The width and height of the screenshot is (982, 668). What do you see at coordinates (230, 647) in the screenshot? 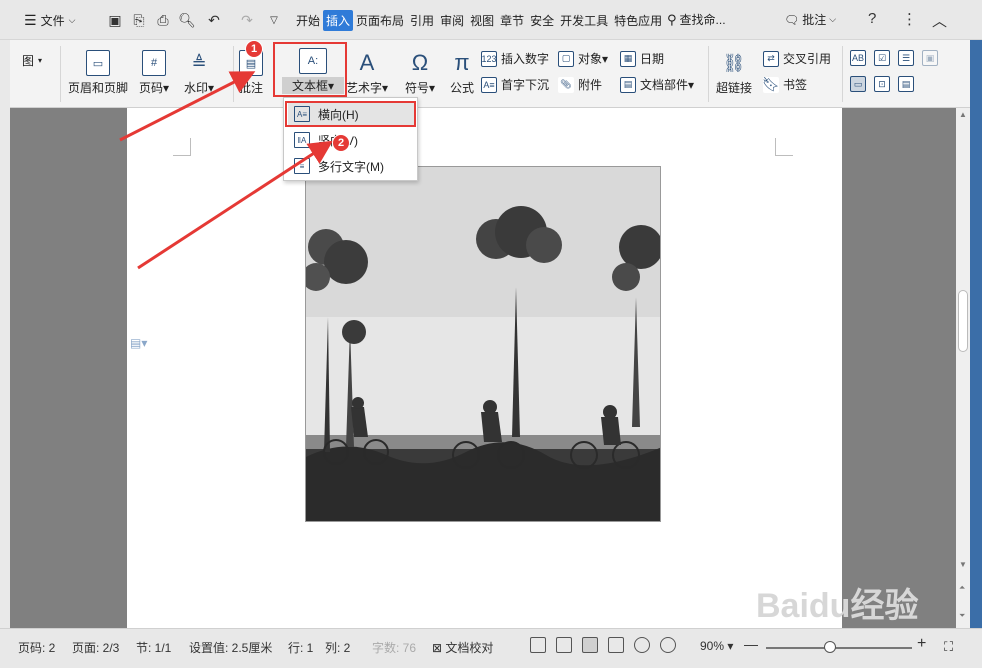
I see `status-setting: 设置值: 2.5厘米` at bounding box center [230, 647].